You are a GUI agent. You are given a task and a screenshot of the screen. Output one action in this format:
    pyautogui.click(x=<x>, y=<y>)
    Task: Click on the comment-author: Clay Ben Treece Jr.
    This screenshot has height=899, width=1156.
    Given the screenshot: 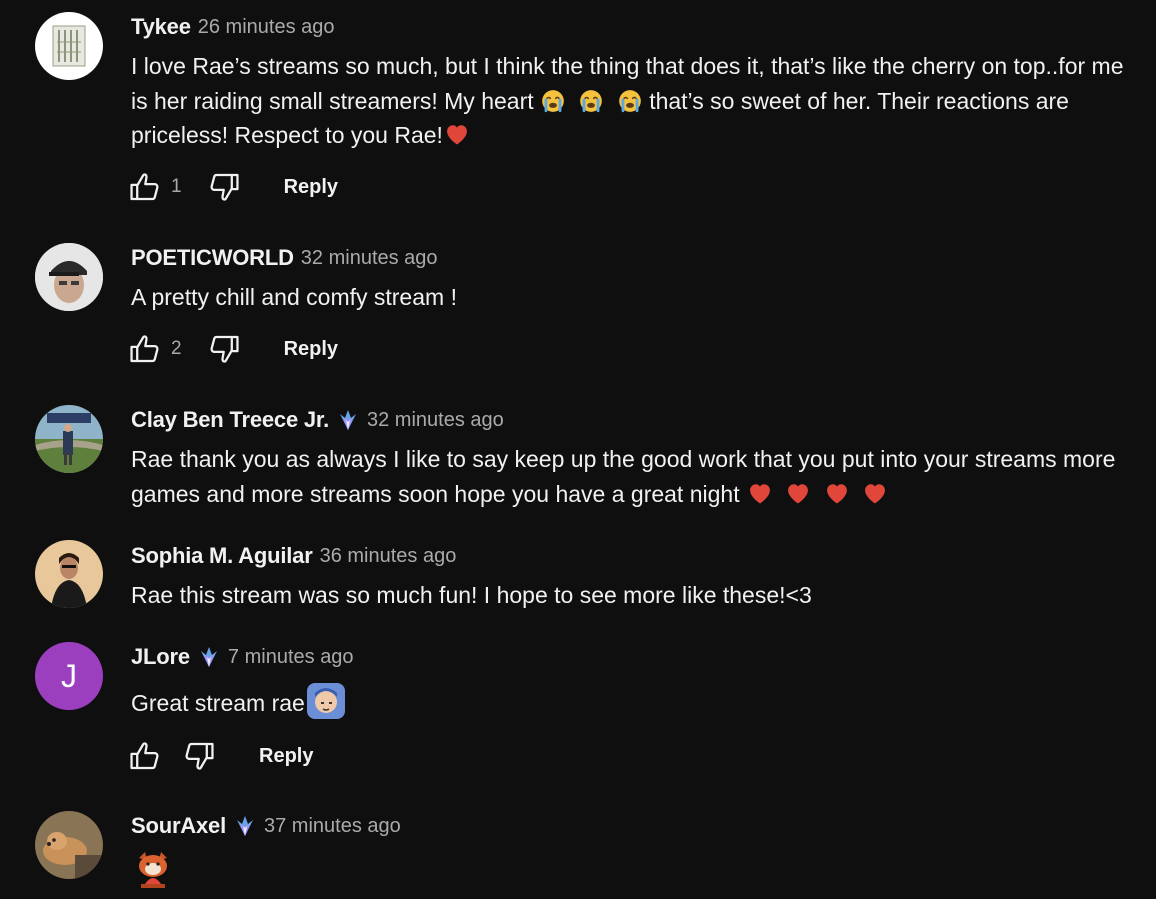 What is the action you would take?
    pyautogui.click(x=230, y=420)
    